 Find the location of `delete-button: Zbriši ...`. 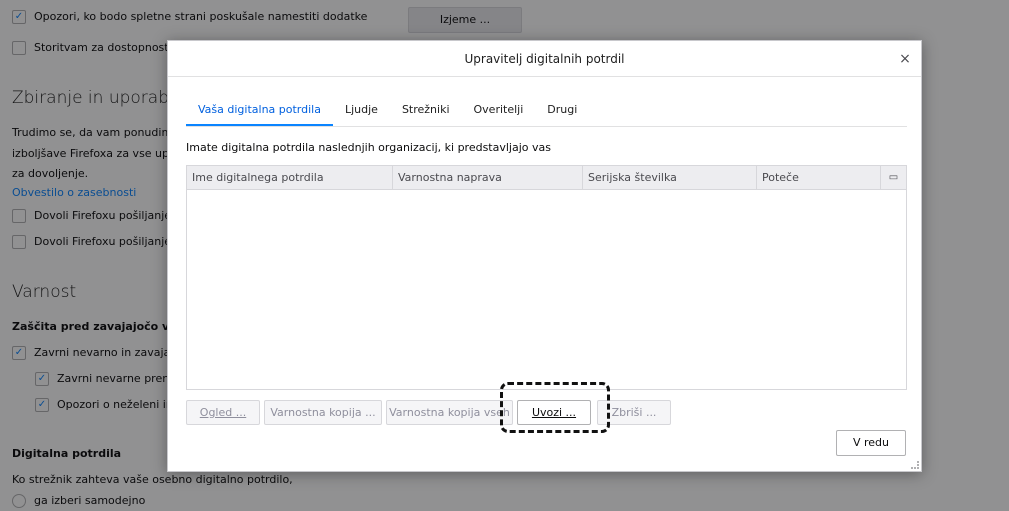

delete-button: Zbriši ... is located at coordinates (634, 412).